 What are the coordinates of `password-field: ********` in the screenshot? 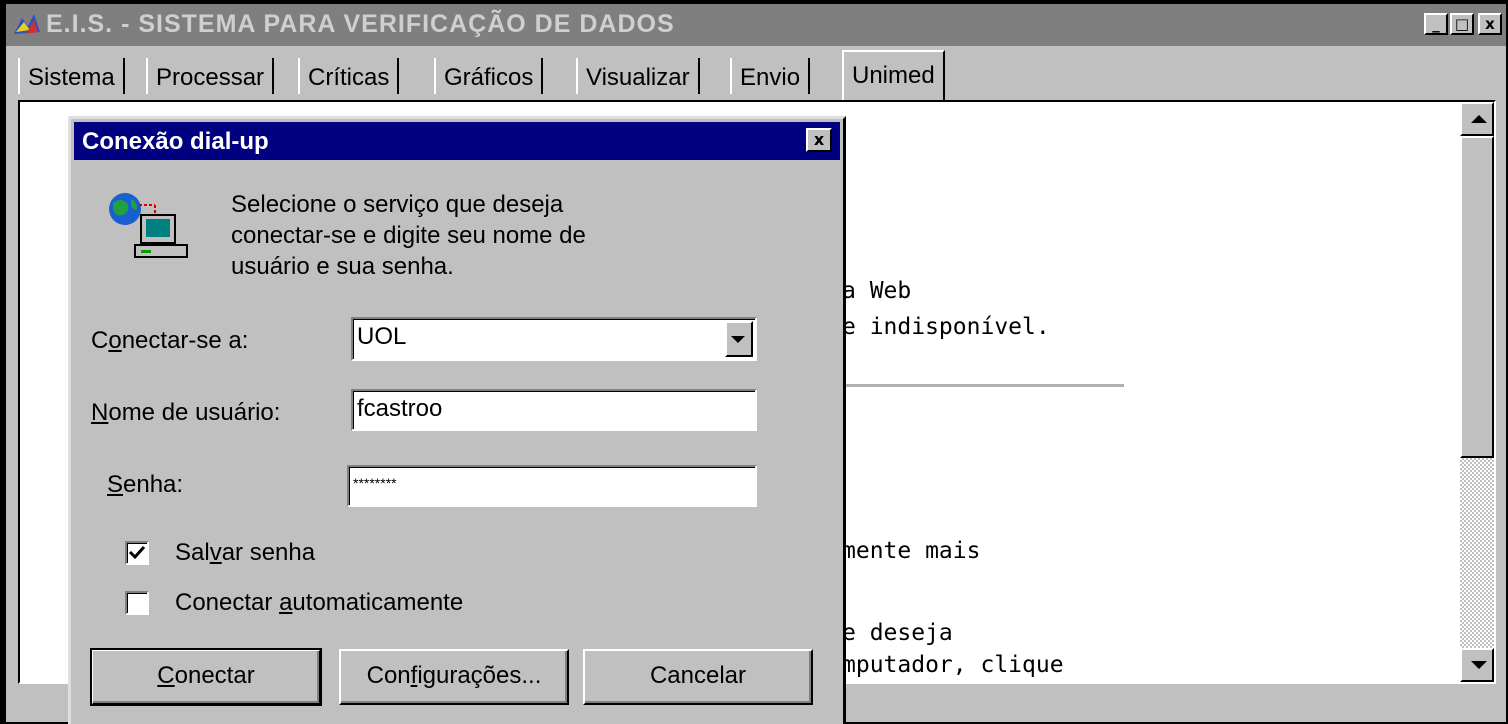 It's located at (552, 486).